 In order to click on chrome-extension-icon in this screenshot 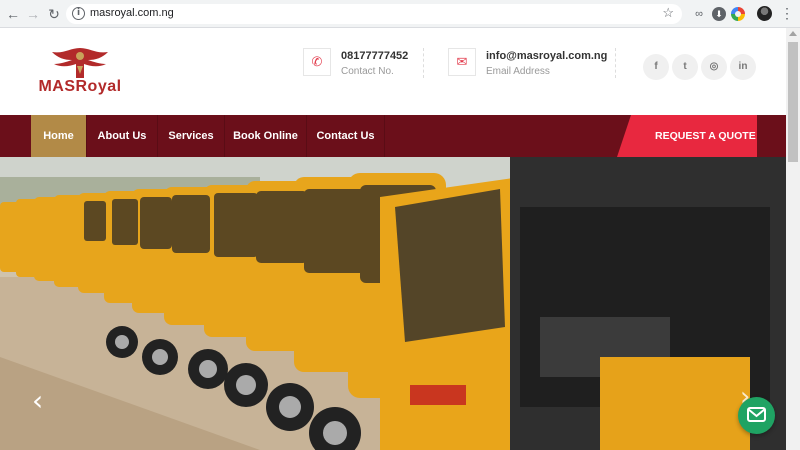, I will do `click(738, 14)`.